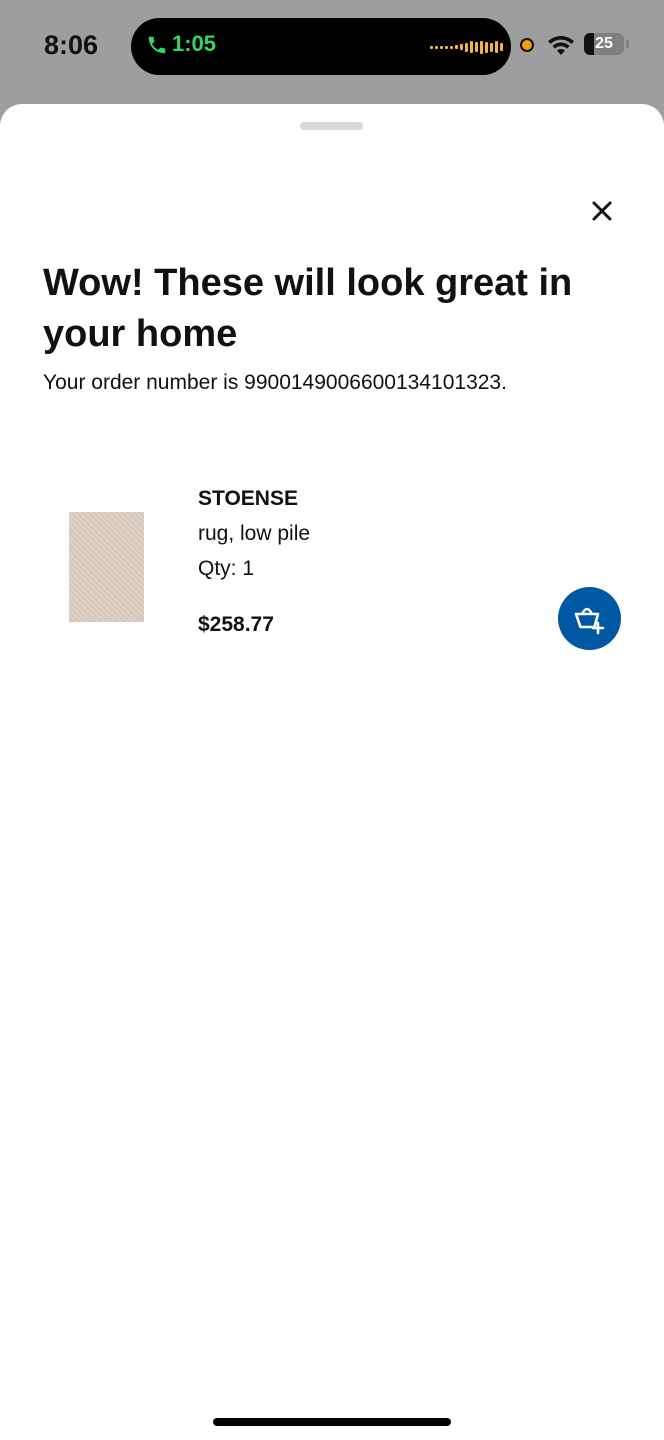 This screenshot has height=1440, width=664. I want to click on audio-waveform-icon, so click(466, 47).